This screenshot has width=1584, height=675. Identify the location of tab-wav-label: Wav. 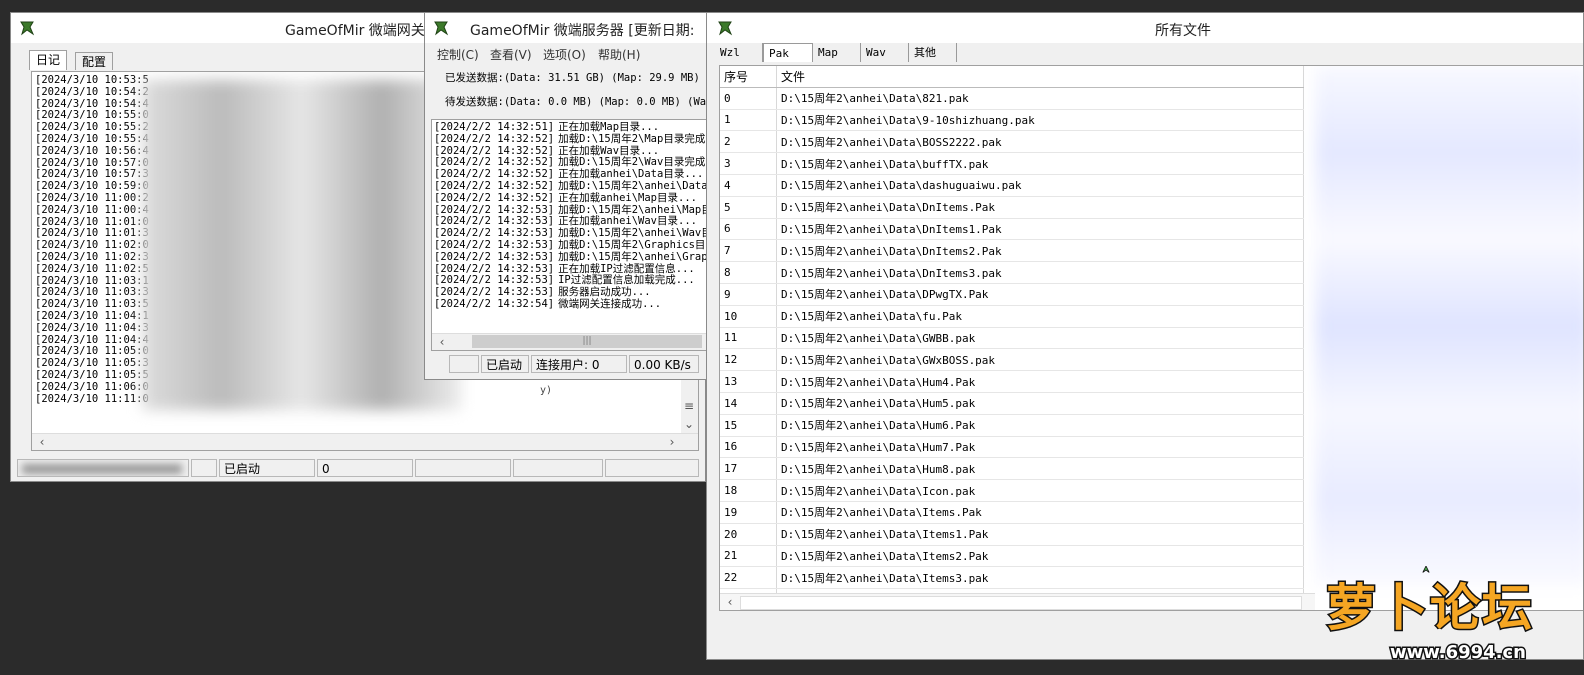
(876, 52).